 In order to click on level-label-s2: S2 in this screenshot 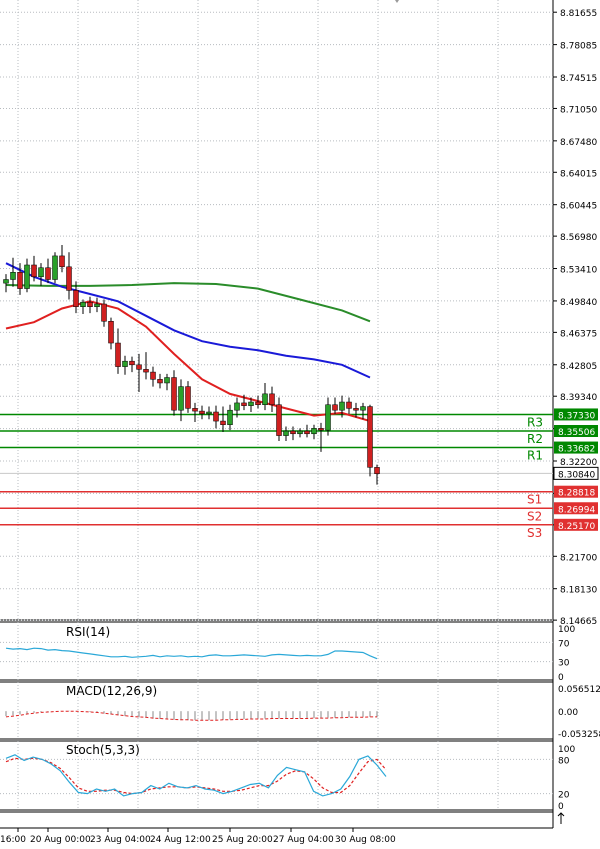, I will do `click(534, 516)`.